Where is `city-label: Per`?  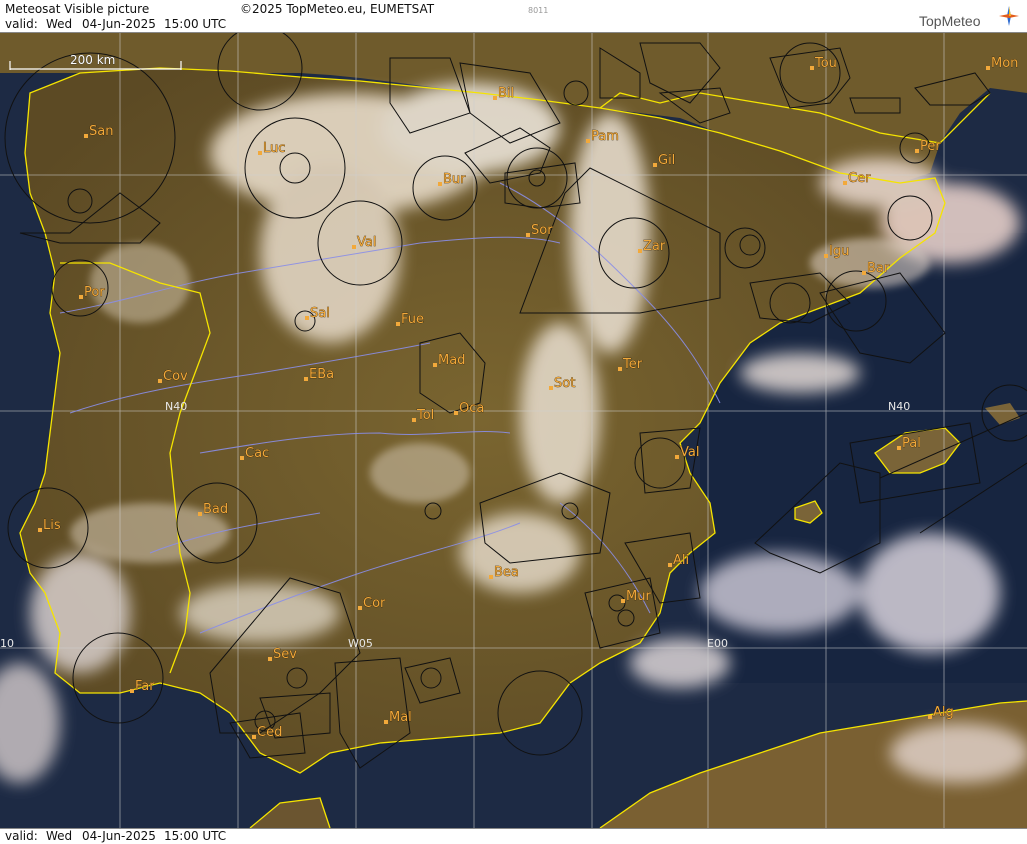 city-label: Per is located at coordinates (930, 146).